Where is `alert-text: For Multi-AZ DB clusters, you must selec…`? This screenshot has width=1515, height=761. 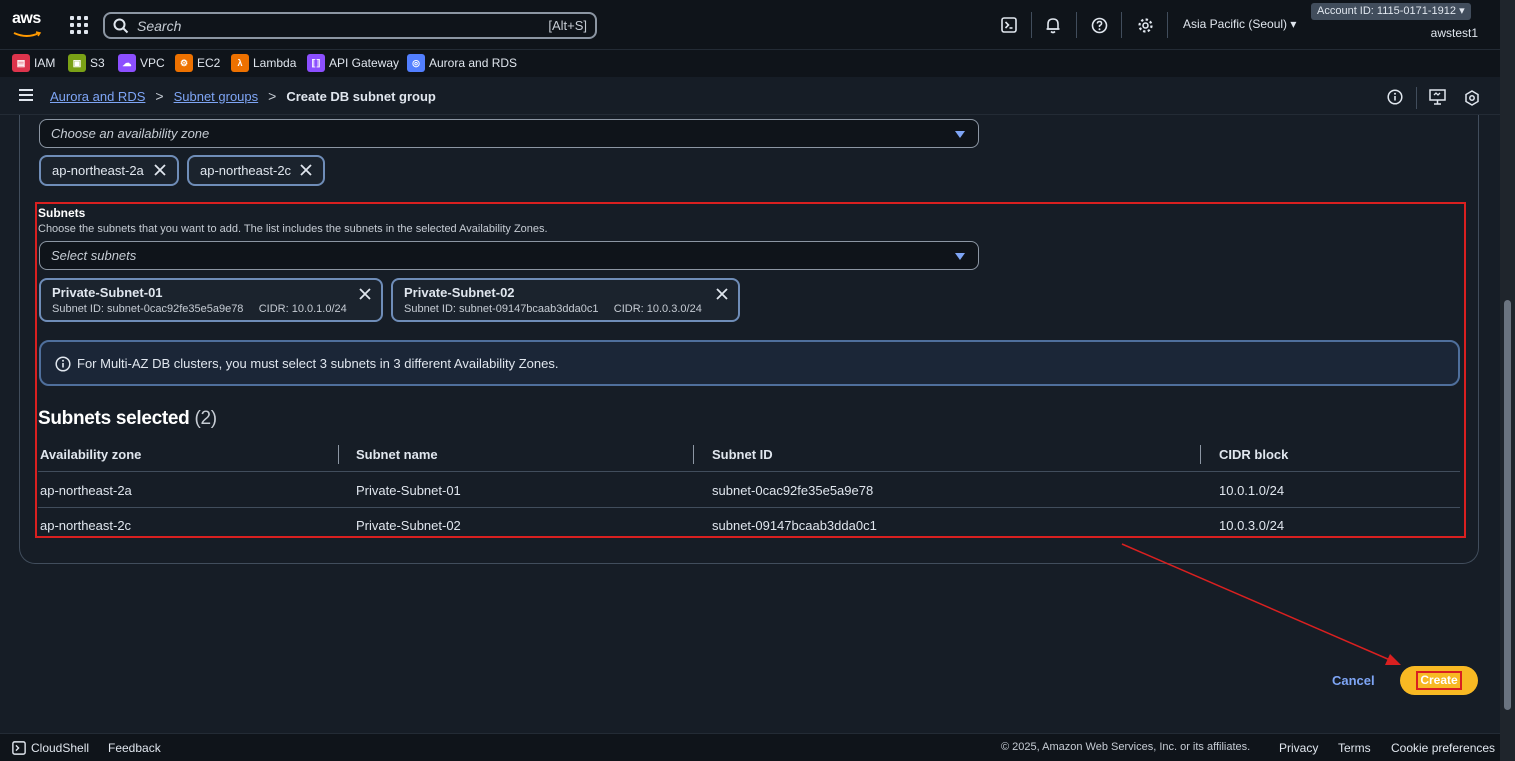 alert-text: For Multi-AZ DB clusters, you must selec… is located at coordinates (318, 363).